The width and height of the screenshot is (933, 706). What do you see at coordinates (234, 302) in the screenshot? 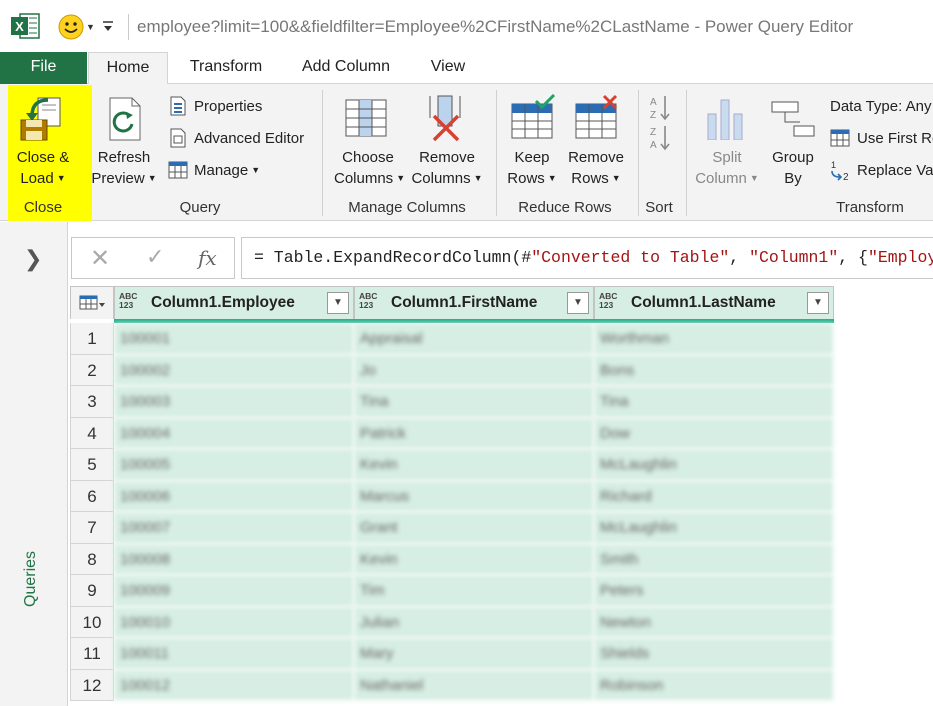
I see `column-header: ABC 123 Column1.Employee ▼` at bounding box center [234, 302].